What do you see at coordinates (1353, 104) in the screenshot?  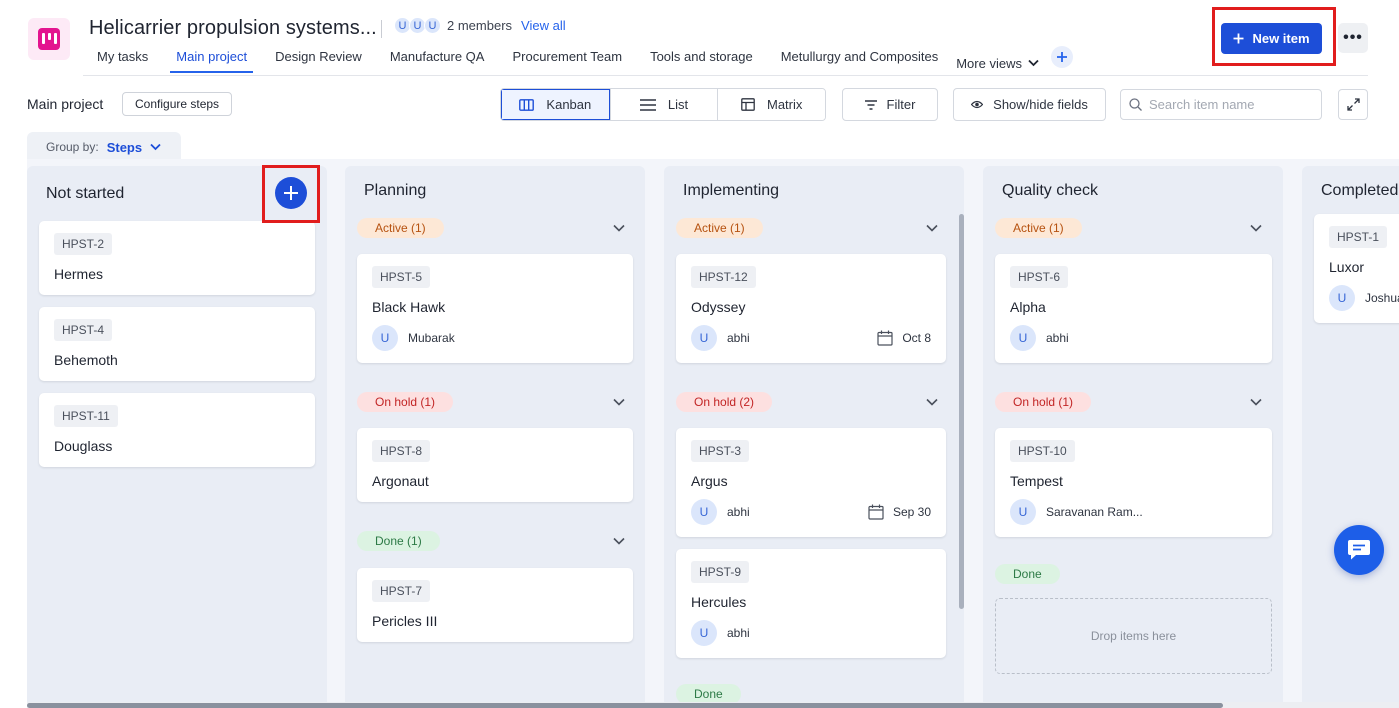 I see `fullscreen-button` at bounding box center [1353, 104].